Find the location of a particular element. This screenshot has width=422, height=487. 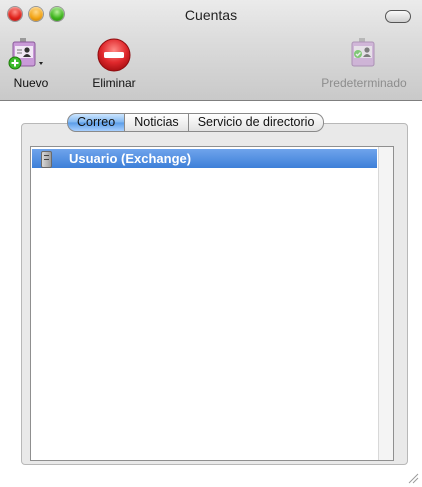

account-name: Usuario (Exchange) is located at coordinates (130, 158).